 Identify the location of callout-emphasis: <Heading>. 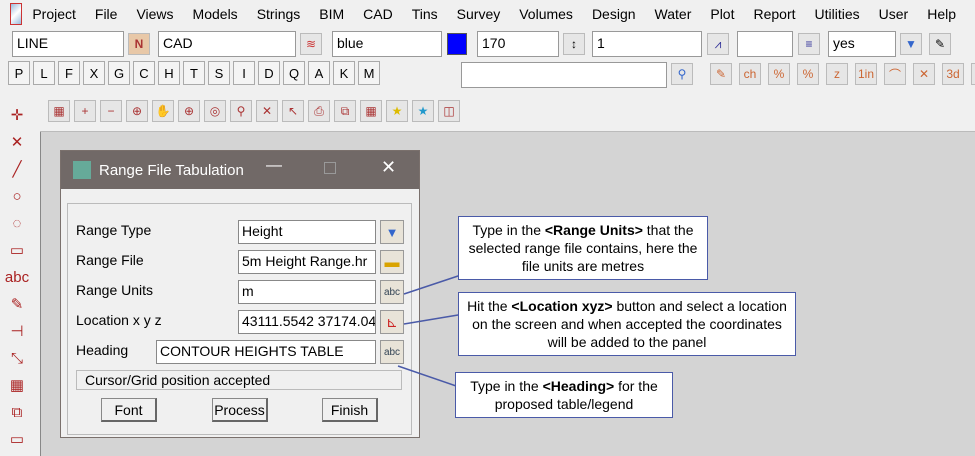
(578, 386).